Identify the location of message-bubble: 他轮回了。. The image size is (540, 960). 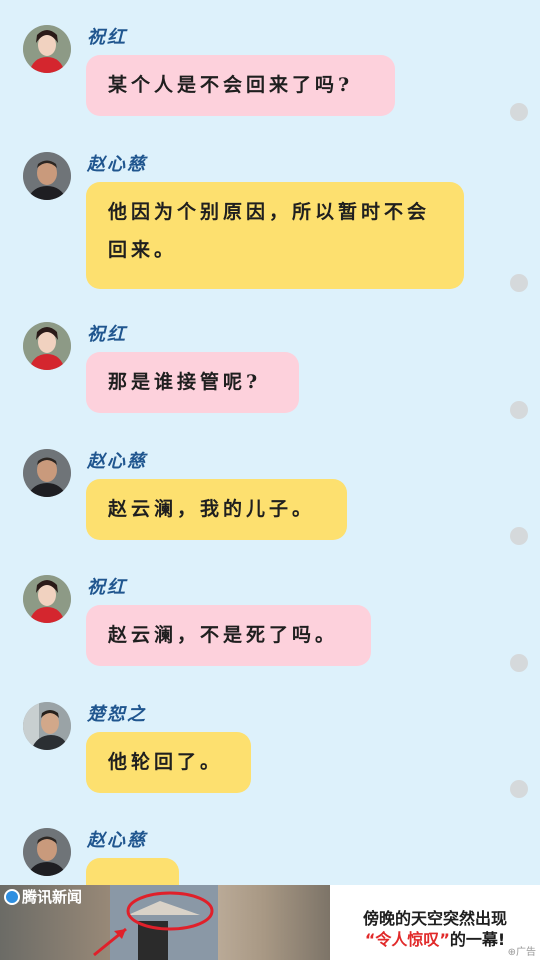
(168, 762).